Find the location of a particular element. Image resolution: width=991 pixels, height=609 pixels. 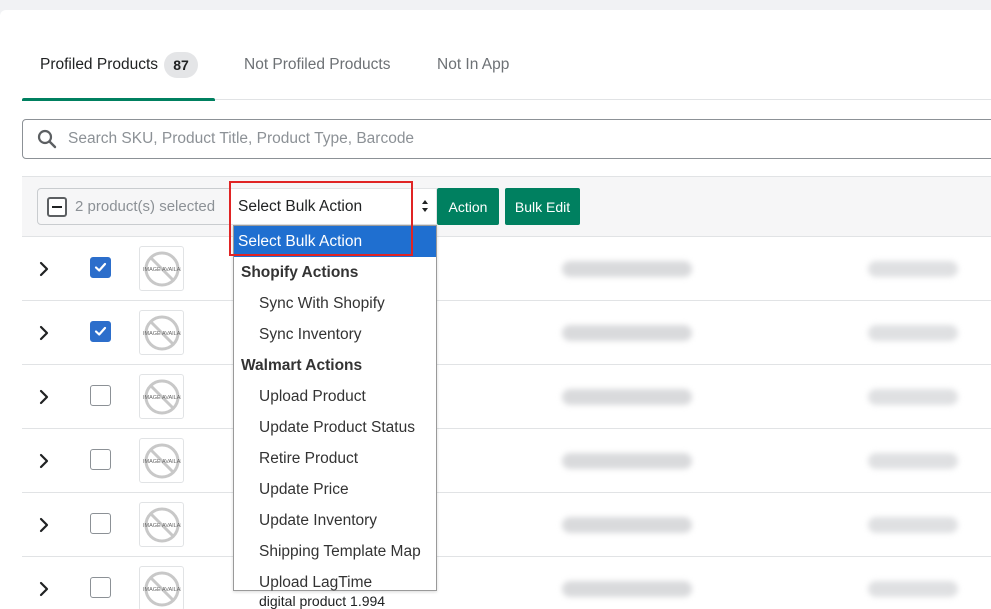

table-row: NO IMAGE AVAILABLEdigital product 1.994 is located at coordinates (506, 583).